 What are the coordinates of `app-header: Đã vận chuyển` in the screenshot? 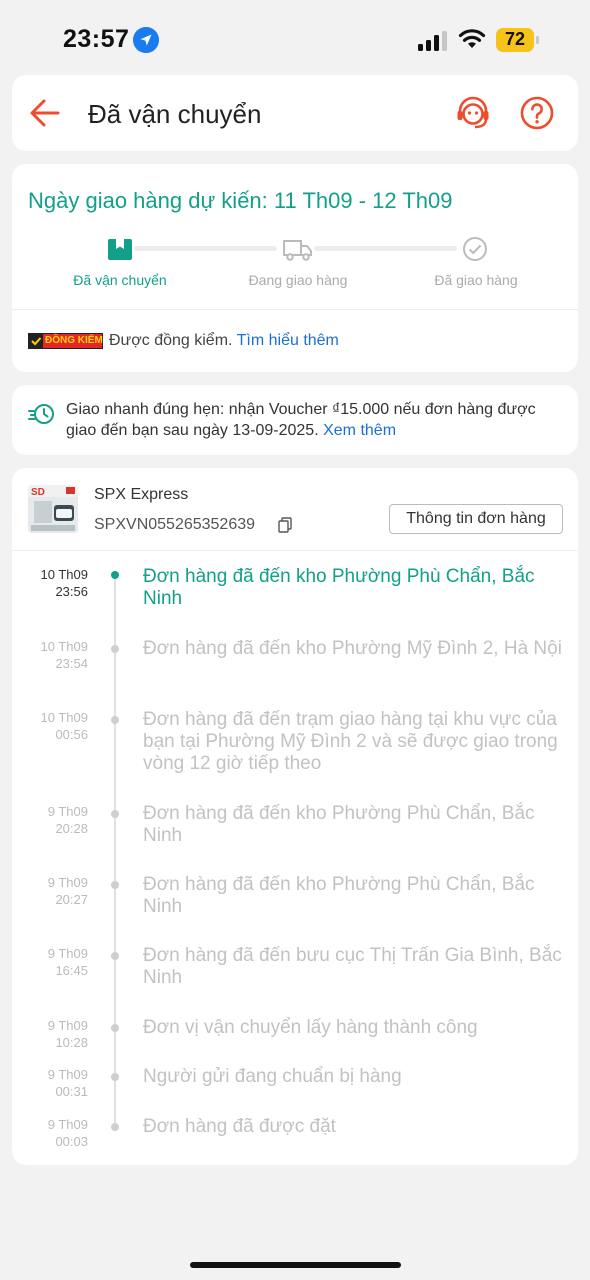 It's located at (295, 113).